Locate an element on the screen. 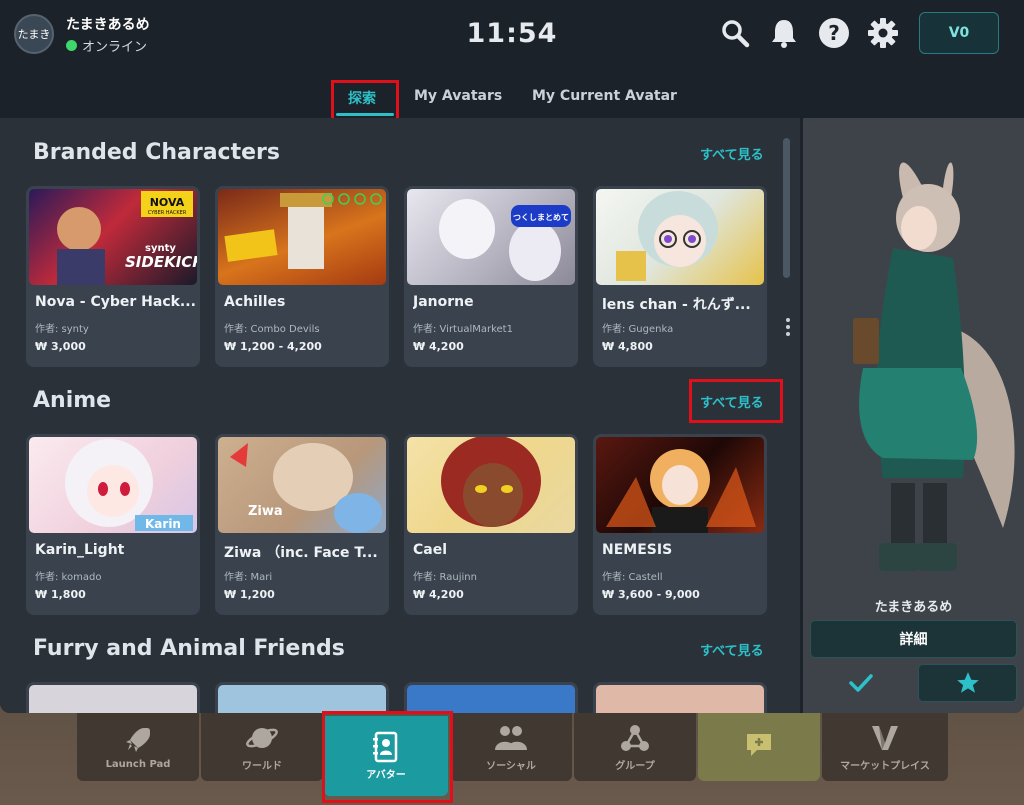 The width and height of the screenshot is (1024, 805). favorite-button is located at coordinates (967, 683).